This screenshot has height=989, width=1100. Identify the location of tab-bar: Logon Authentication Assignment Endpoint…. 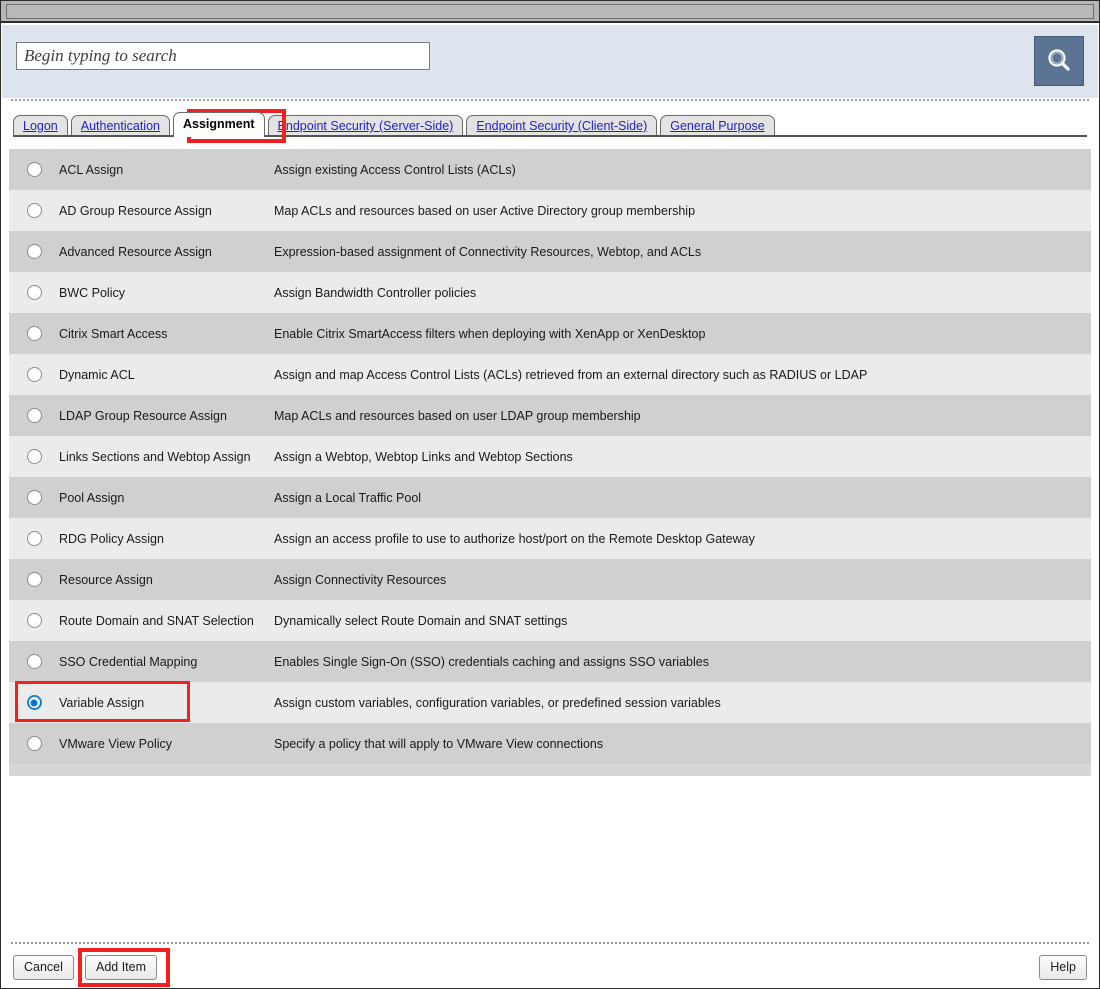
(550, 125).